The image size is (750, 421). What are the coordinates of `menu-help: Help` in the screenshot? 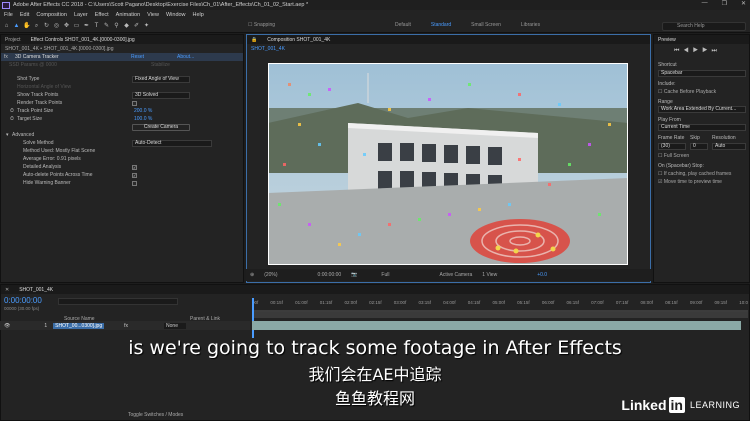 It's located at (198, 15).